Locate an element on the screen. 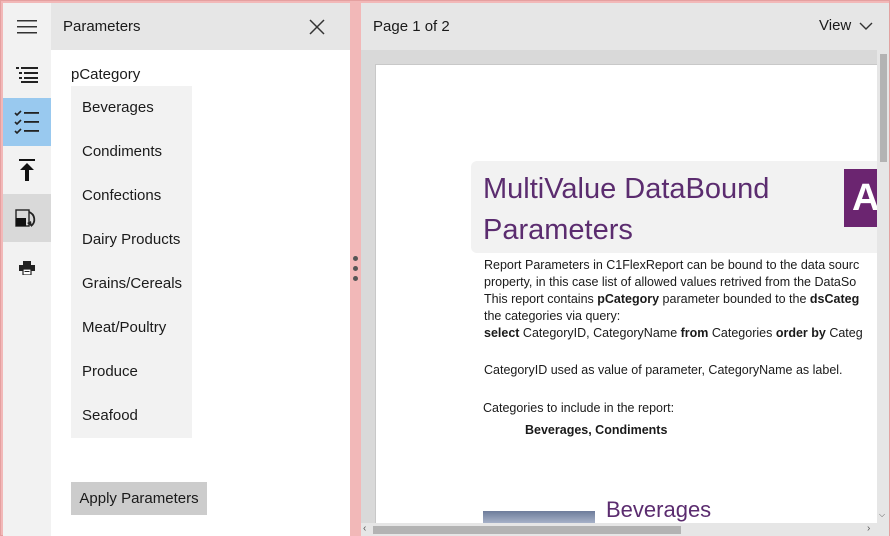 This screenshot has height=536, width=890. parameters-button is located at coordinates (27, 122).